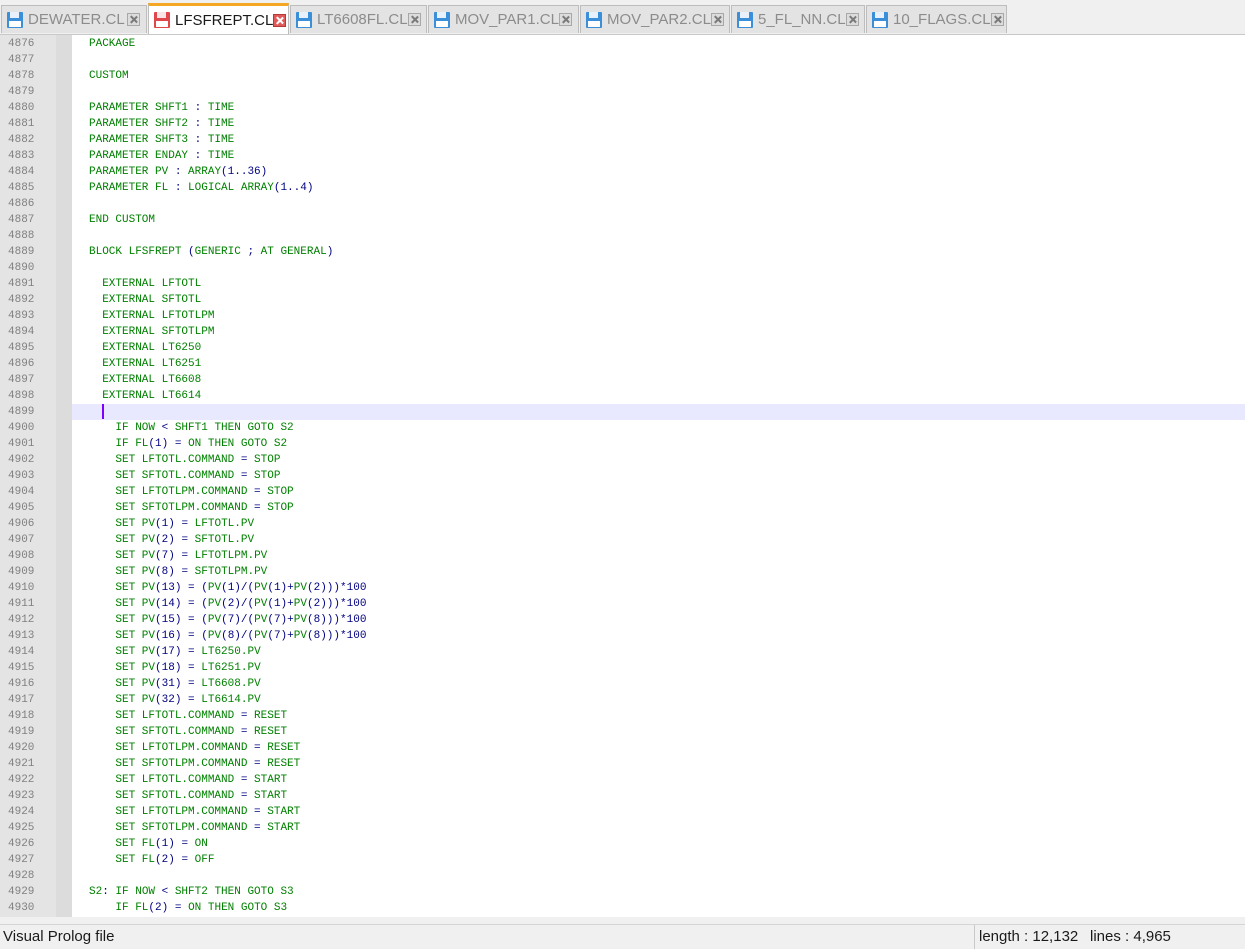 This screenshot has width=1245, height=949. What do you see at coordinates (622, 348) in the screenshot?
I see `code-line: 4895 EXTERNAL LT6250` at bounding box center [622, 348].